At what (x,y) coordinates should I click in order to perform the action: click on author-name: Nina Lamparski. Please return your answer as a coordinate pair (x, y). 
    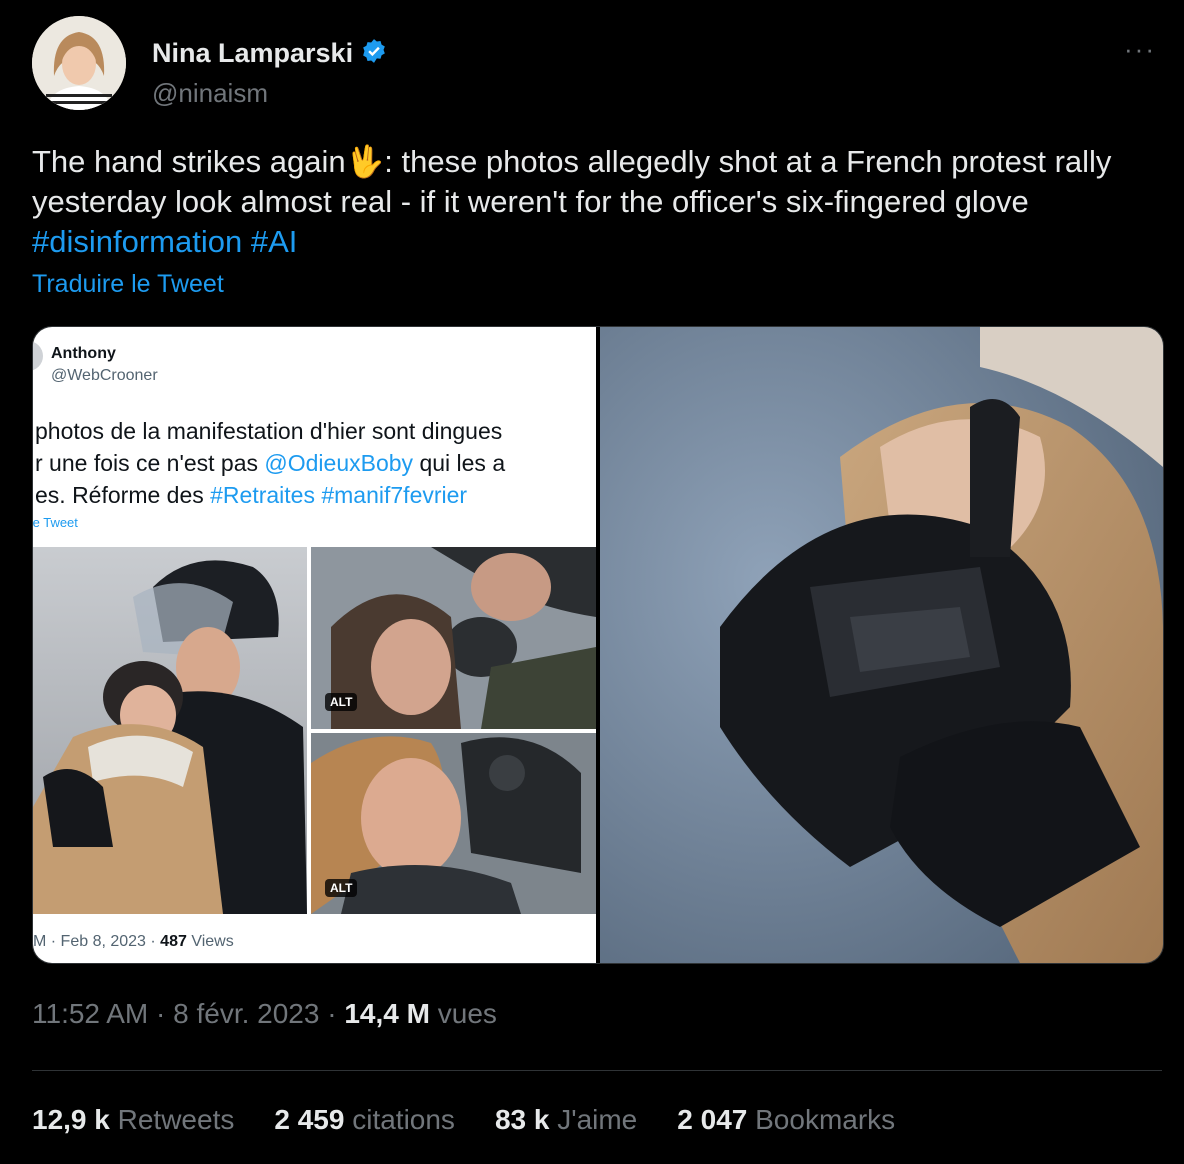
    Looking at the image, I should click on (252, 53).